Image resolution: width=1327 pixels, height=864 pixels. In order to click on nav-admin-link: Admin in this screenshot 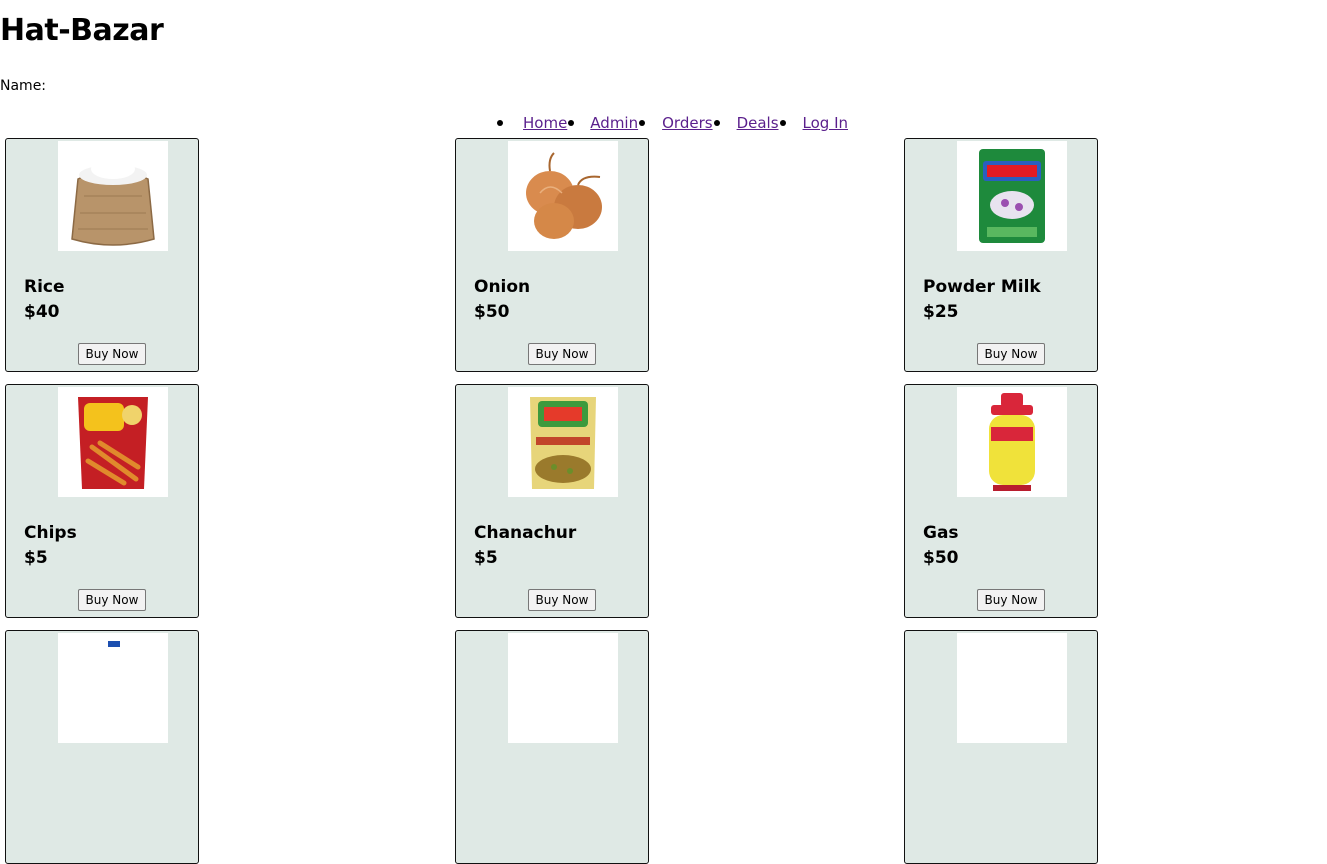, I will do `click(614, 123)`.